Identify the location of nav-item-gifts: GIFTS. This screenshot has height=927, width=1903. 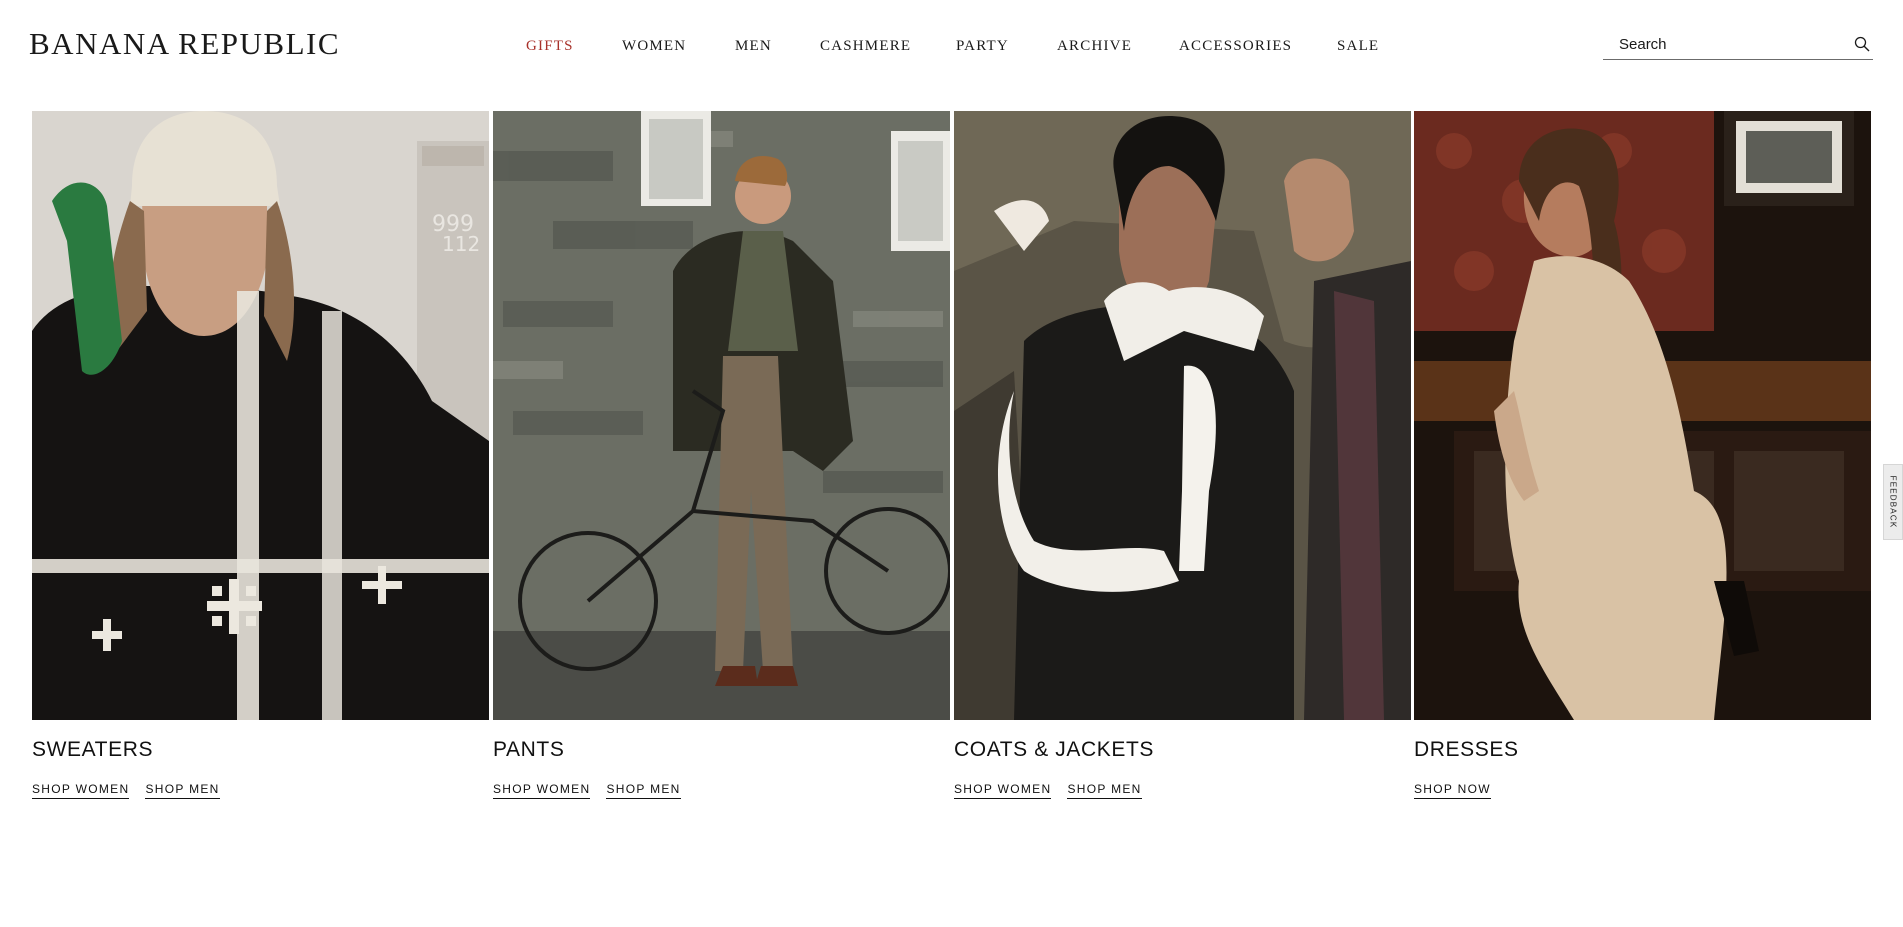
(550, 46).